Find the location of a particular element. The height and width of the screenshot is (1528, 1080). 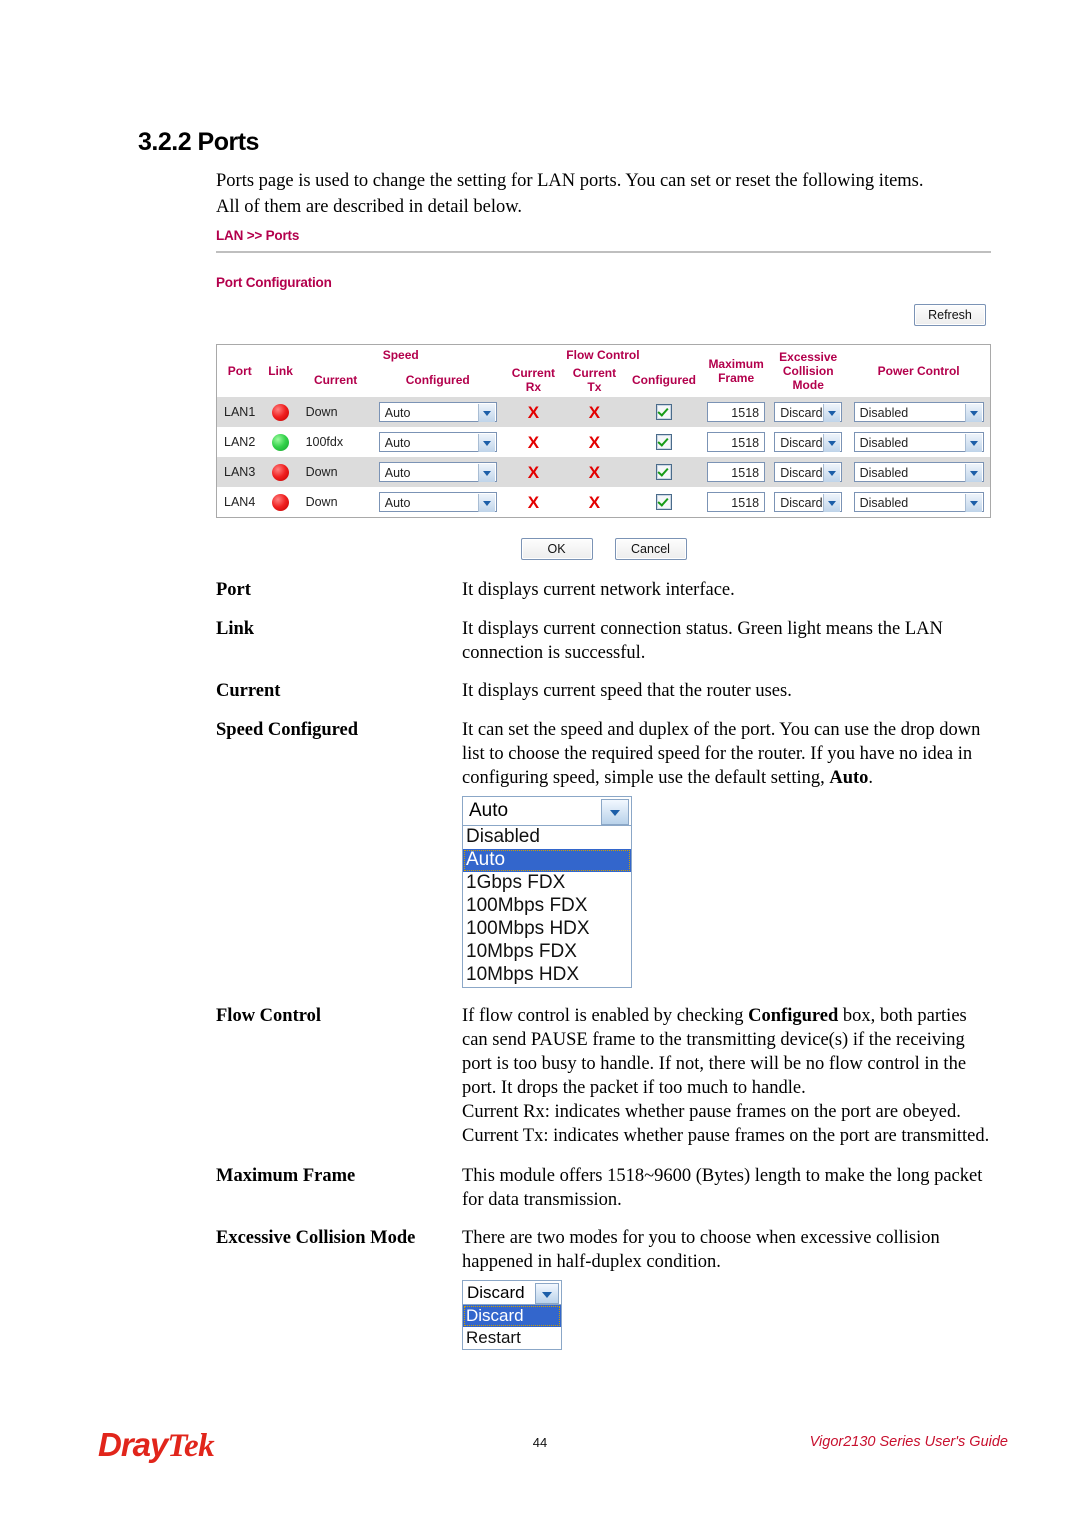

dropdown-option: 1Gbps FDX is located at coordinates (547, 883).